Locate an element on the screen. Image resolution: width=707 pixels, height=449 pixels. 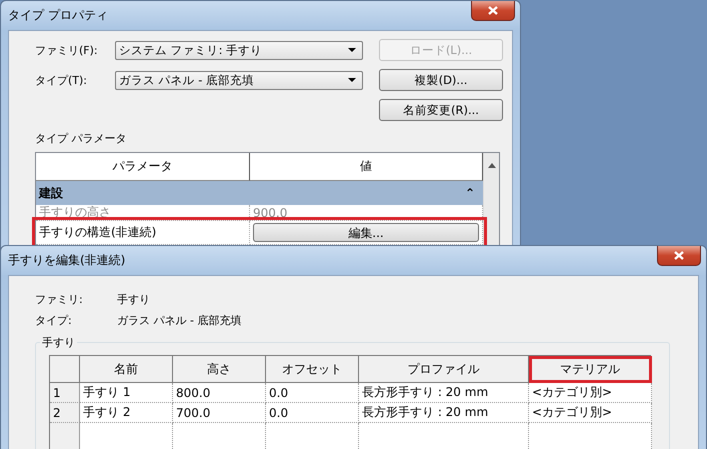
column-header: 名前 is located at coordinates (126, 369).